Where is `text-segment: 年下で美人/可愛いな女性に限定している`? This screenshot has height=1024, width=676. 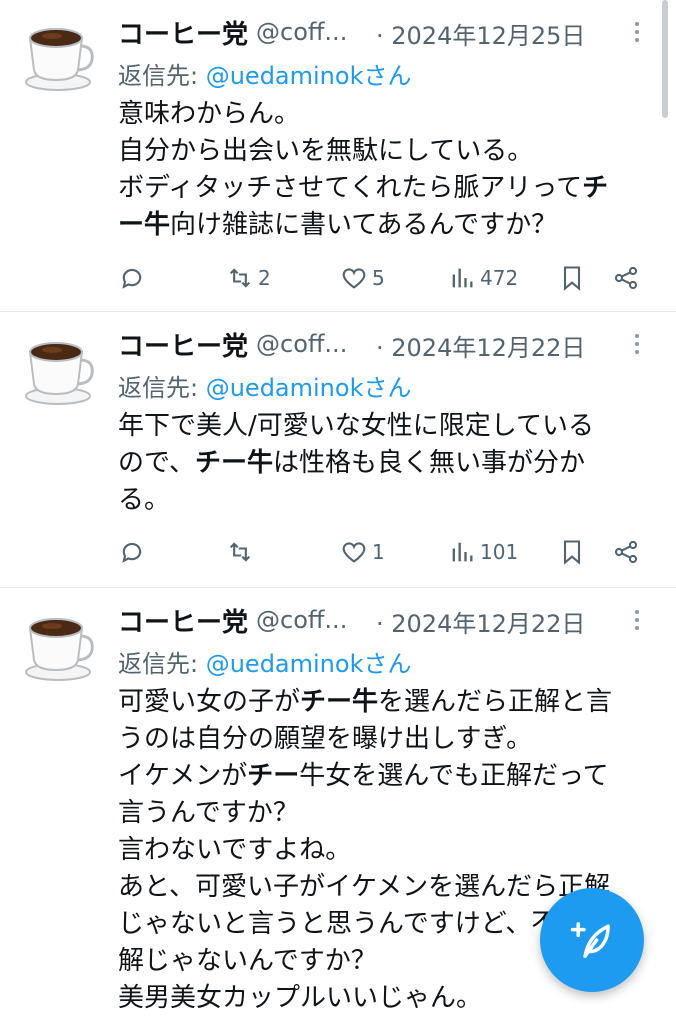
text-segment: 年下で美人/可愛いな女性に限定している is located at coordinates (356, 426).